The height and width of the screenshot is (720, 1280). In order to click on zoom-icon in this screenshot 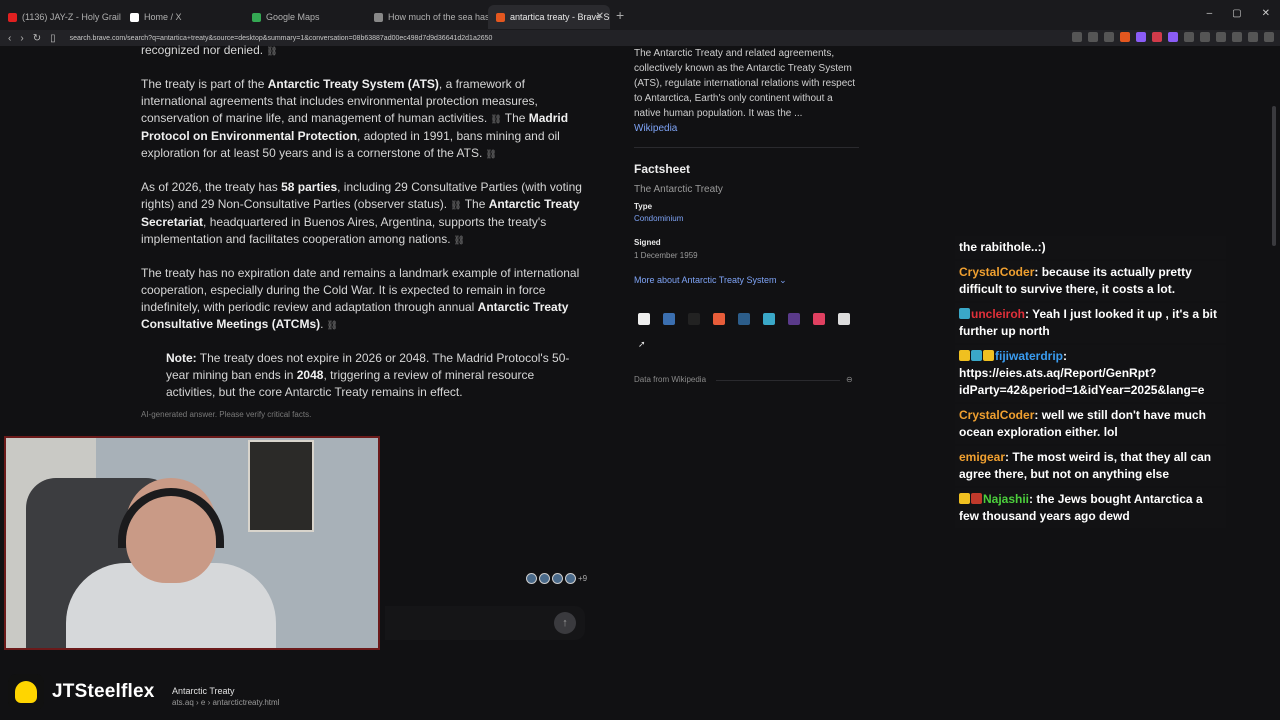, I will do `click(1077, 37)`.